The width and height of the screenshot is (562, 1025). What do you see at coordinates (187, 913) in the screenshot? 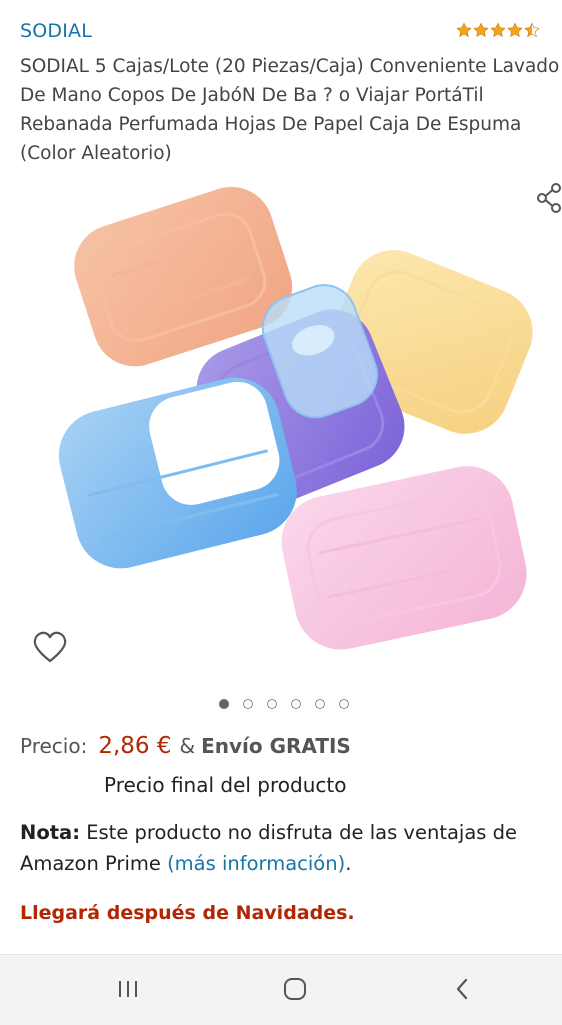
I see `delivery-notice: Llegará después de Navidades.` at bounding box center [187, 913].